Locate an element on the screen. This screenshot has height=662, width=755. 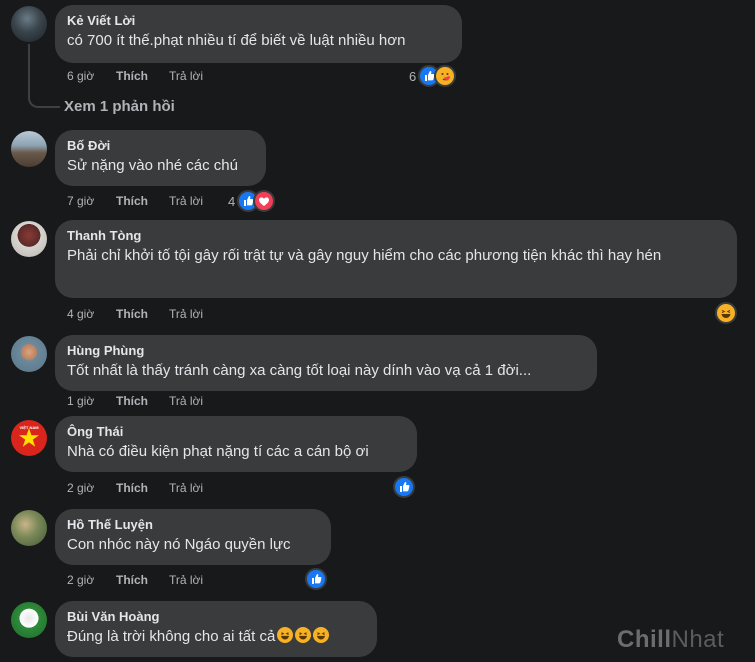
comment-author: Bùi Văn Hoàng is located at coordinates (216, 617).